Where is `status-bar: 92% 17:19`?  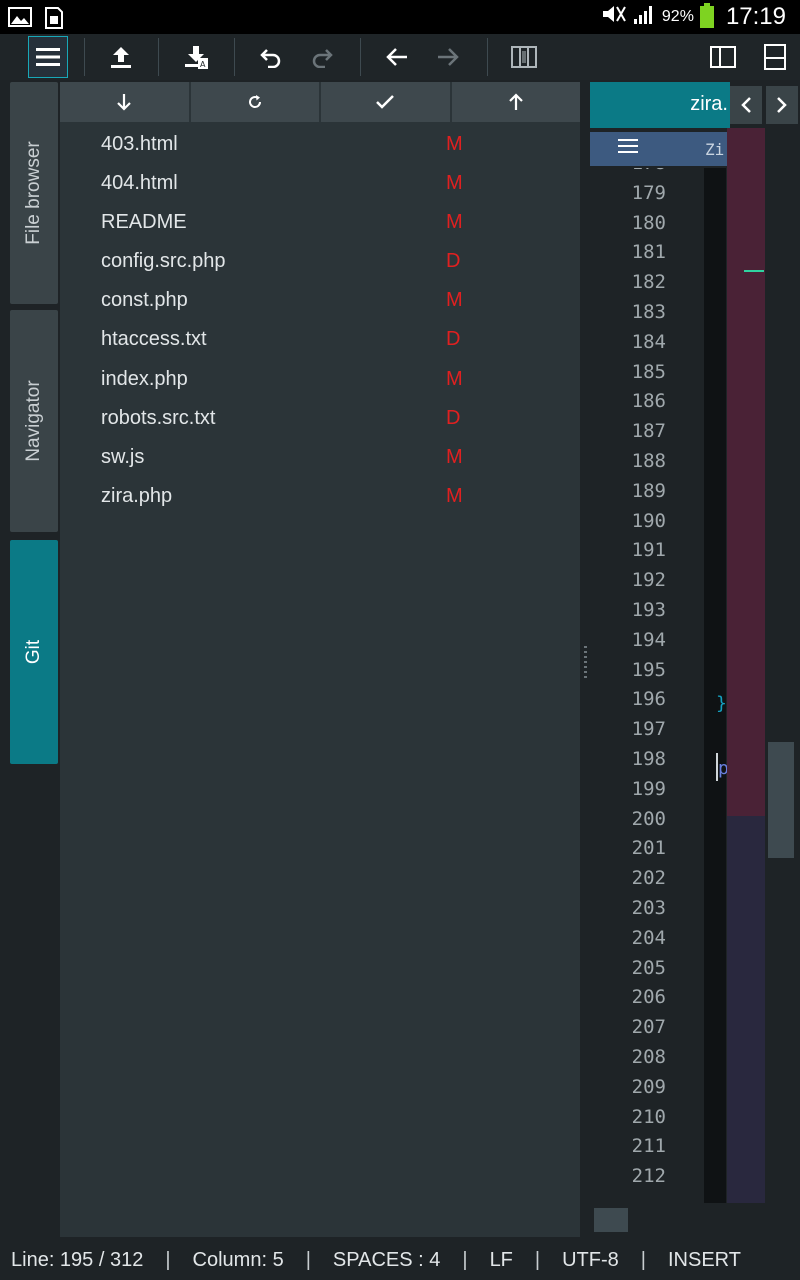
status-bar: 92% 17:19 is located at coordinates (400, 17).